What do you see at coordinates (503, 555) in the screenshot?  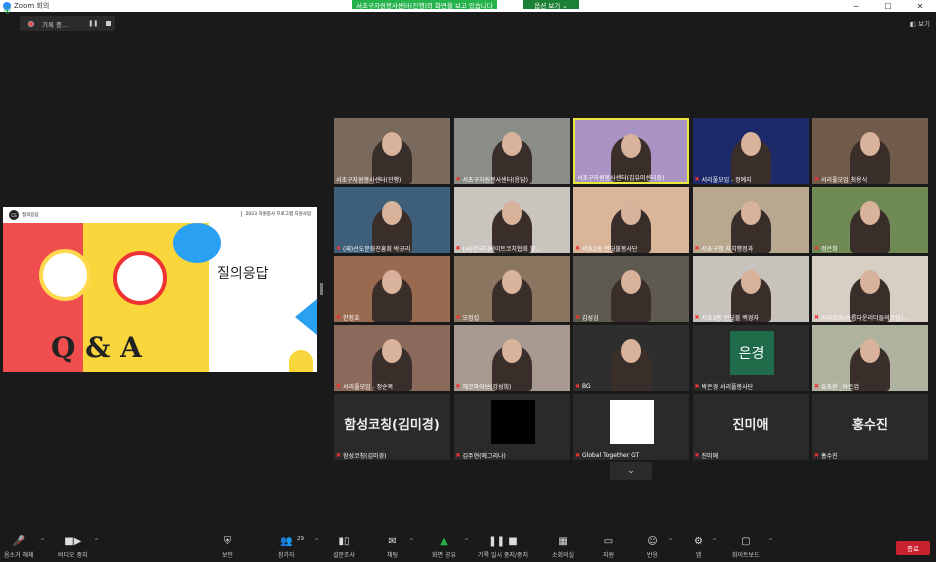 I see `record-label: 기록 일시 중지/중지` at bounding box center [503, 555].